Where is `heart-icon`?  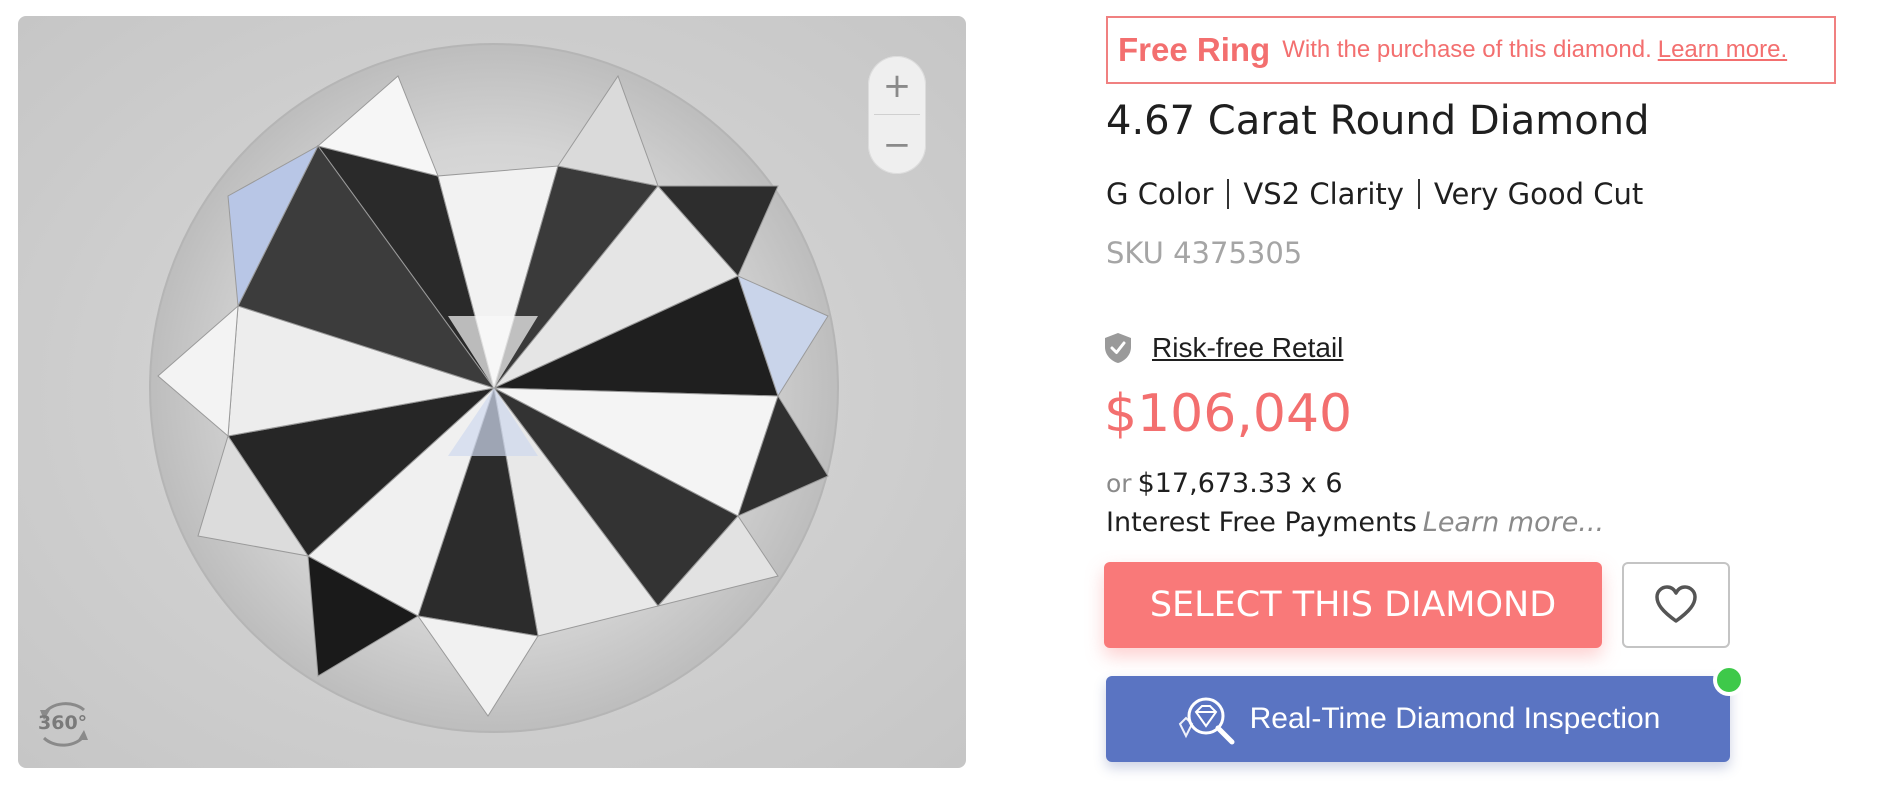 heart-icon is located at coordinates (1676, 604).